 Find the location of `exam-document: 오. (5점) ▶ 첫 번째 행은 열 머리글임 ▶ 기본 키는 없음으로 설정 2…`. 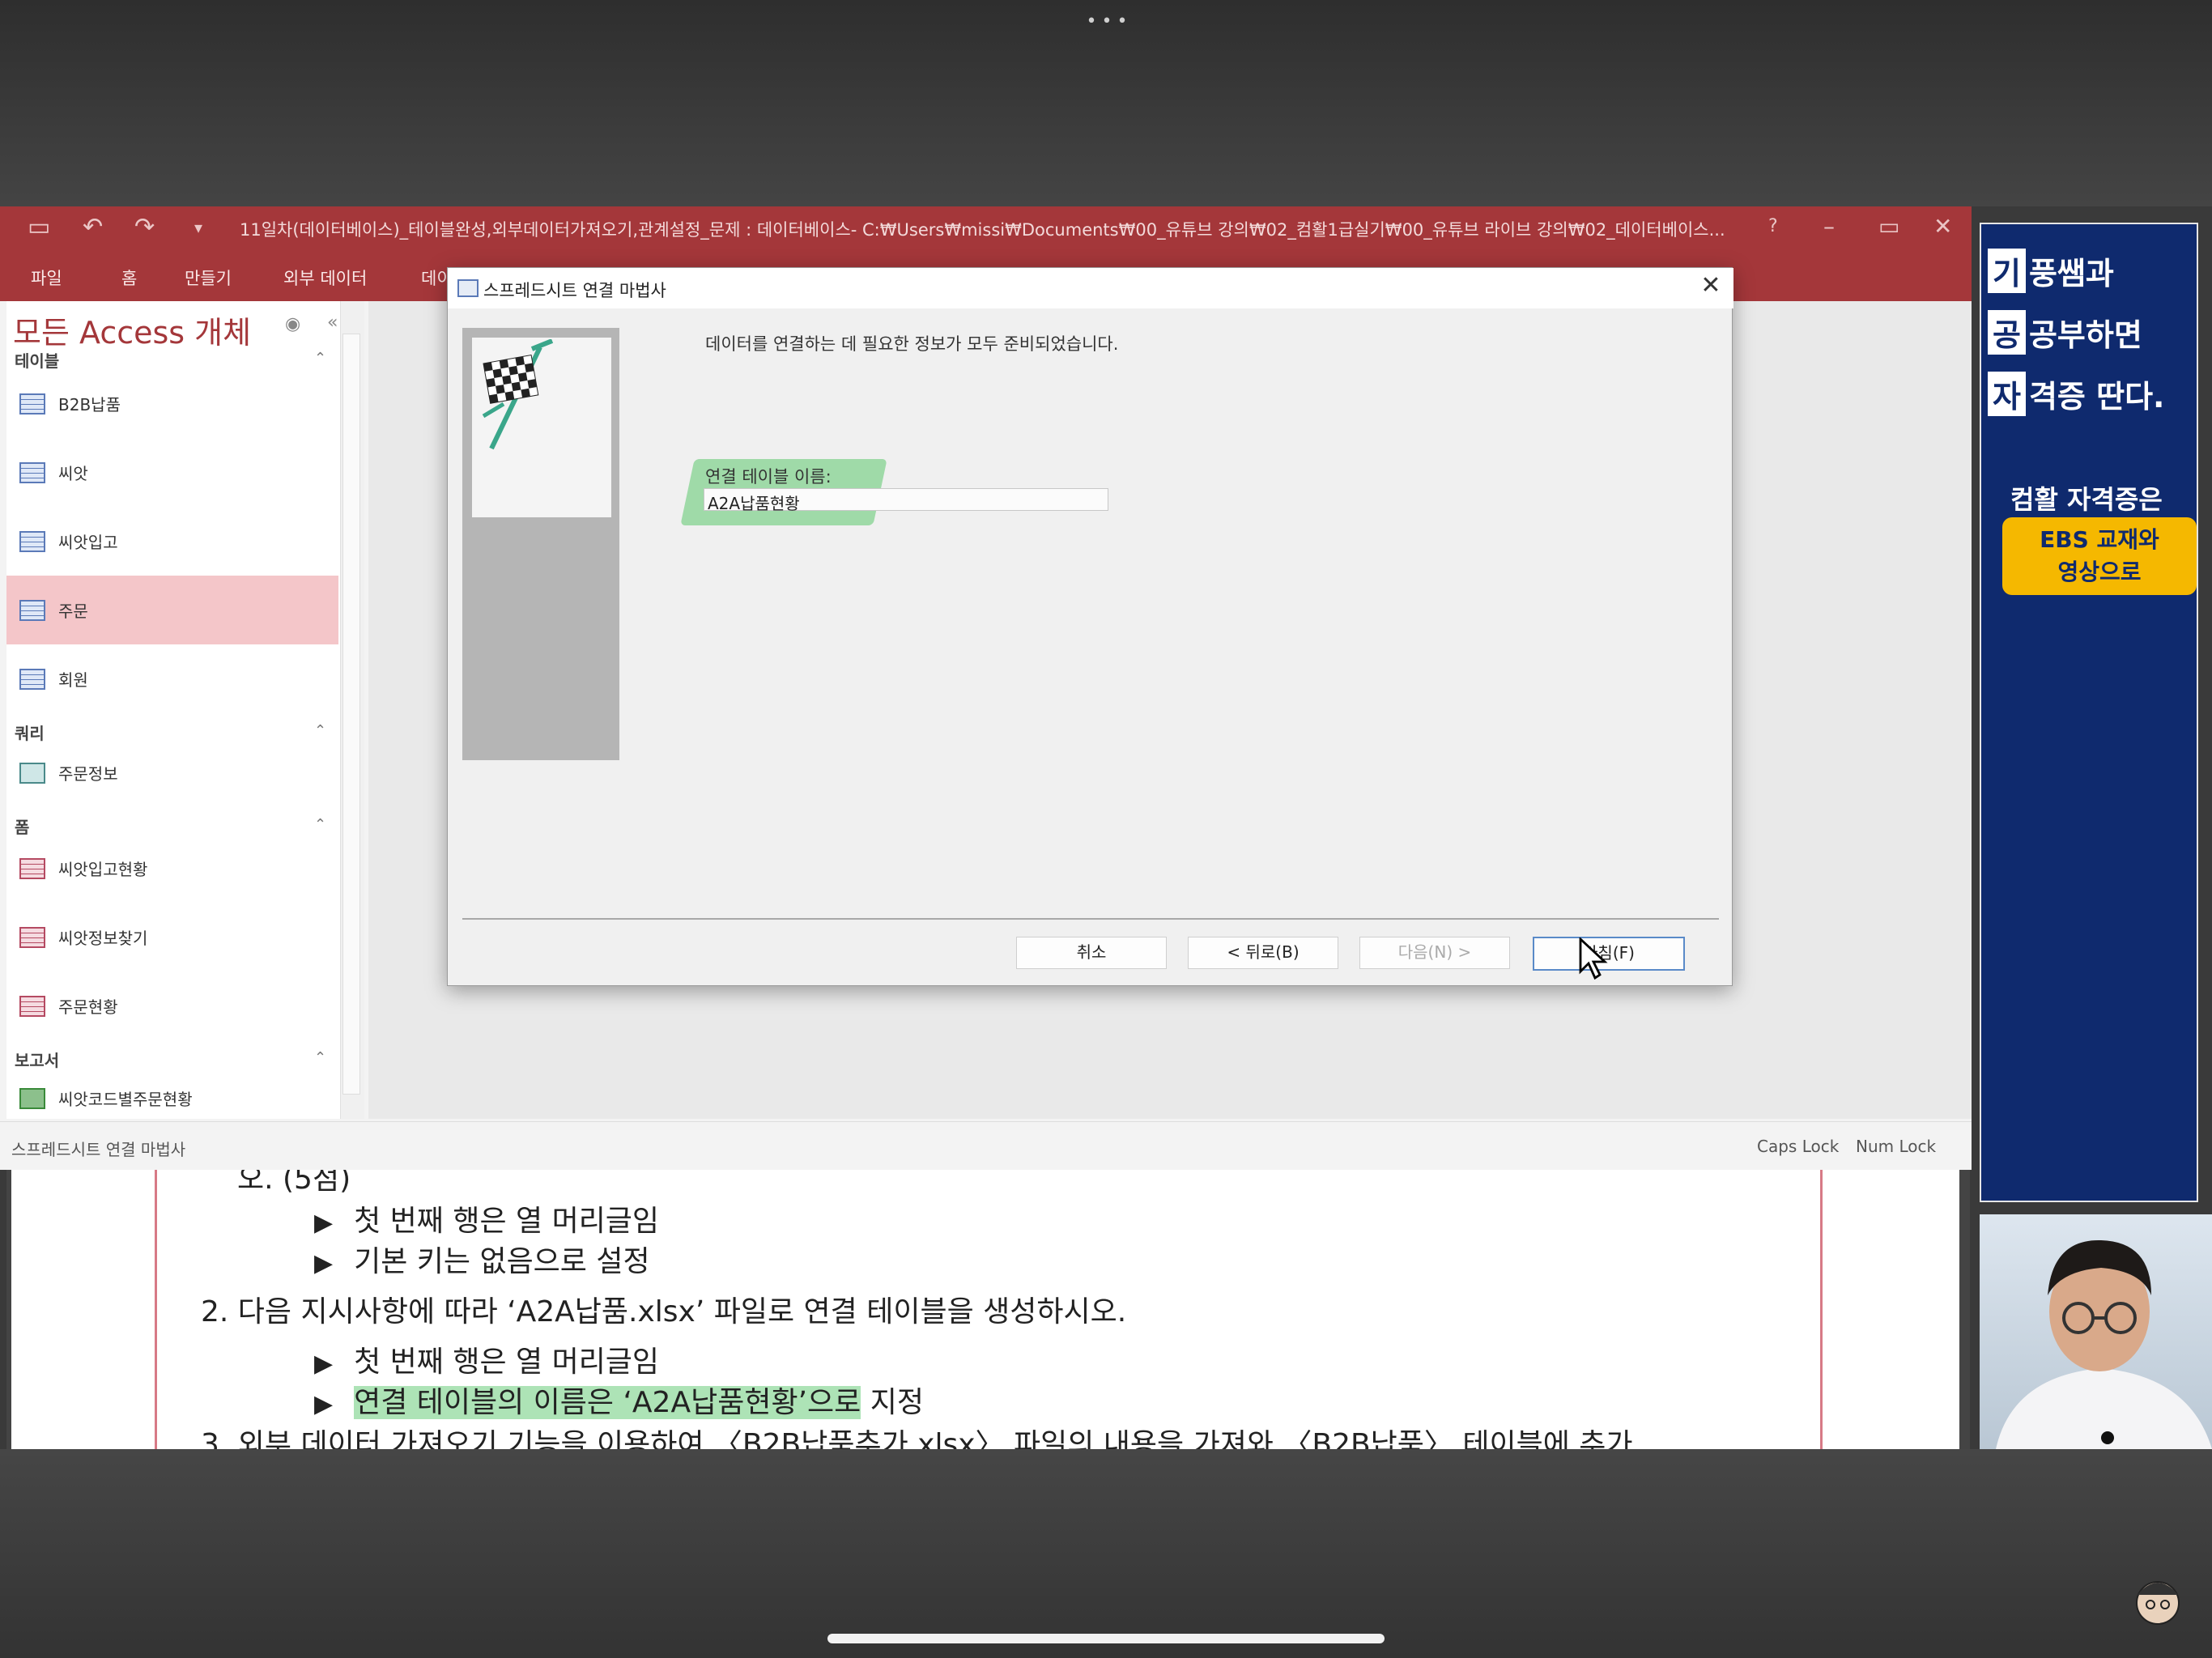

exam-document: 오. (5점) ▶ 첫 번째 행은 열 머리글임 ▶ 기본 키는 없음으로 설정 2… is located at coordinates (988, 1309).